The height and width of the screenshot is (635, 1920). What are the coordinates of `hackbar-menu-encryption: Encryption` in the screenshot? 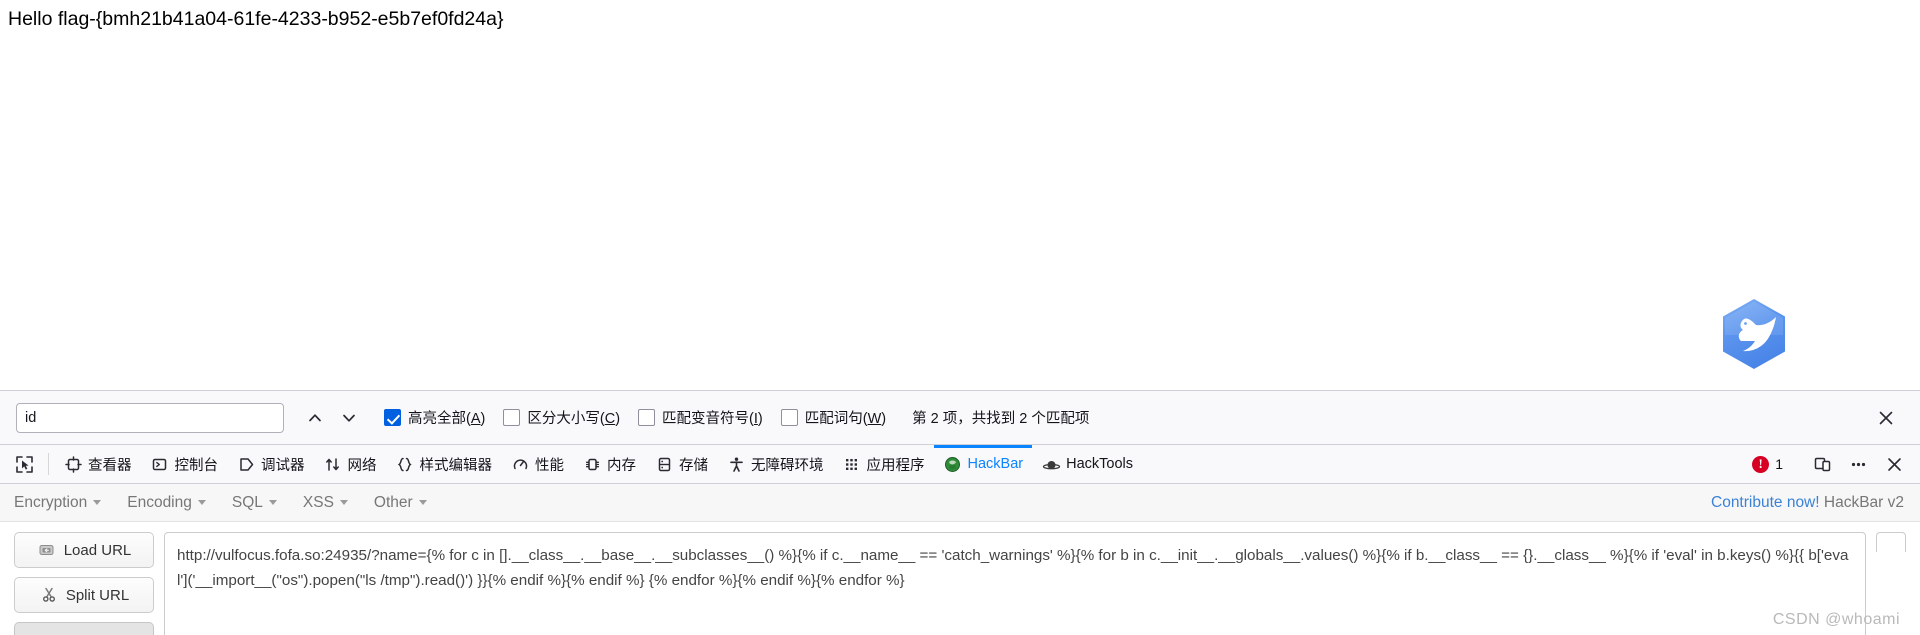 It's located at (58, 502).